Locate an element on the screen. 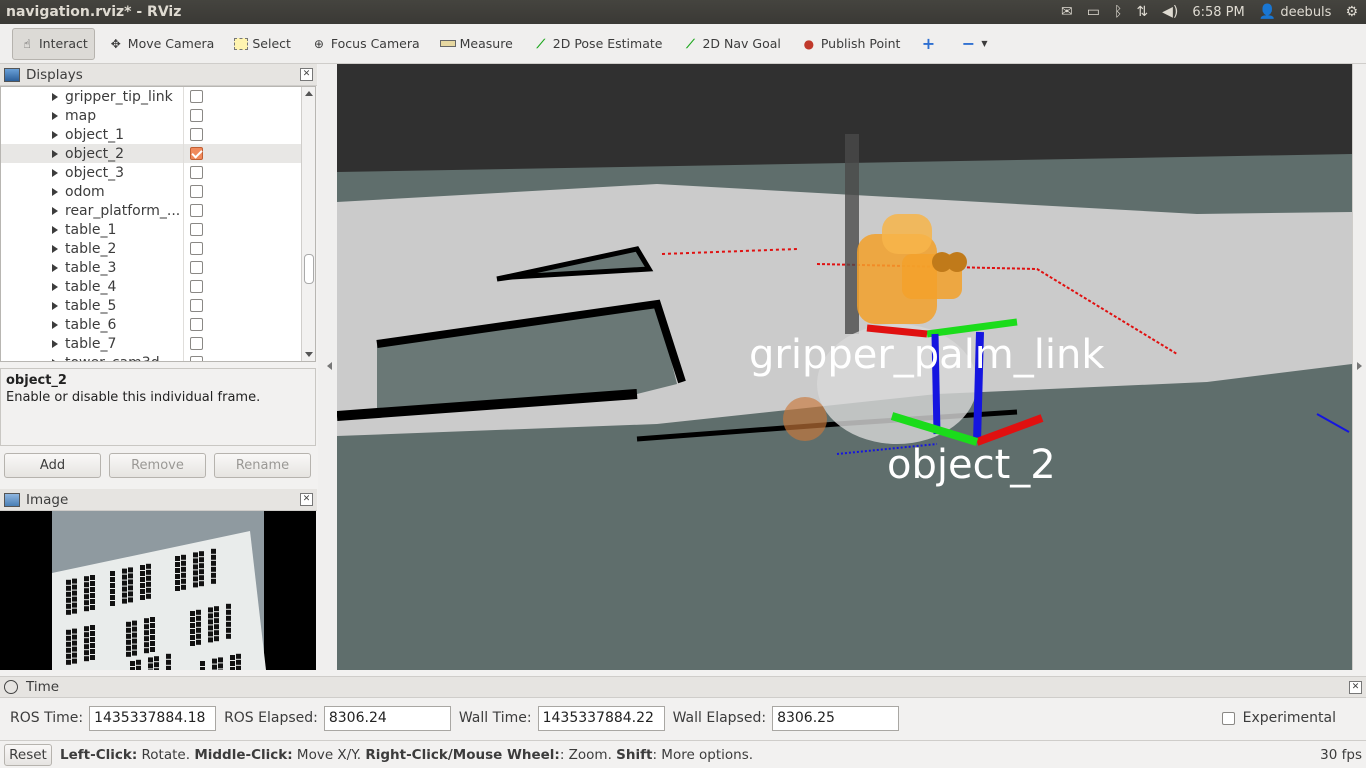 Image resolution: width=1366 pixels, height=768 pixels. volume-icon: ◀) is located at coordinates (1170, 12).